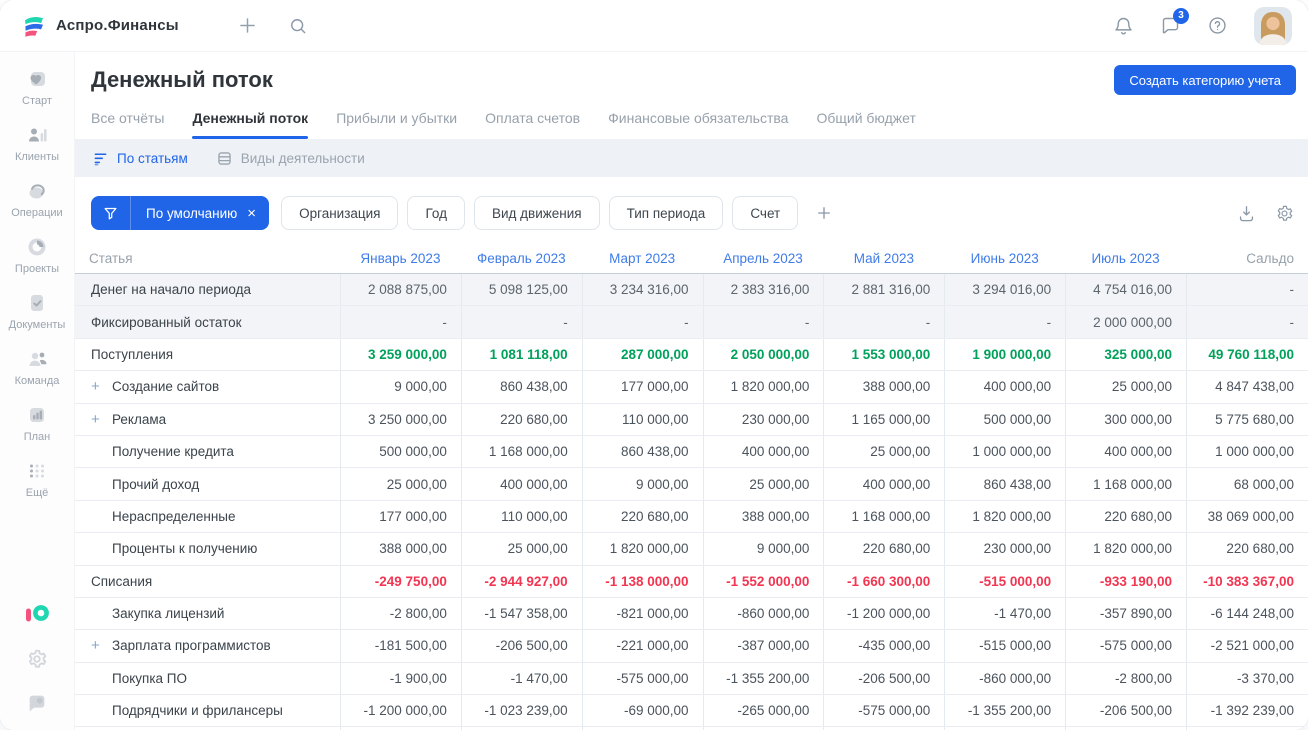 The image size is (1308, 730). Describe the element at coordinates (521, 258) in the screenshot. I see `column-month: Февраль 2023` at that location.